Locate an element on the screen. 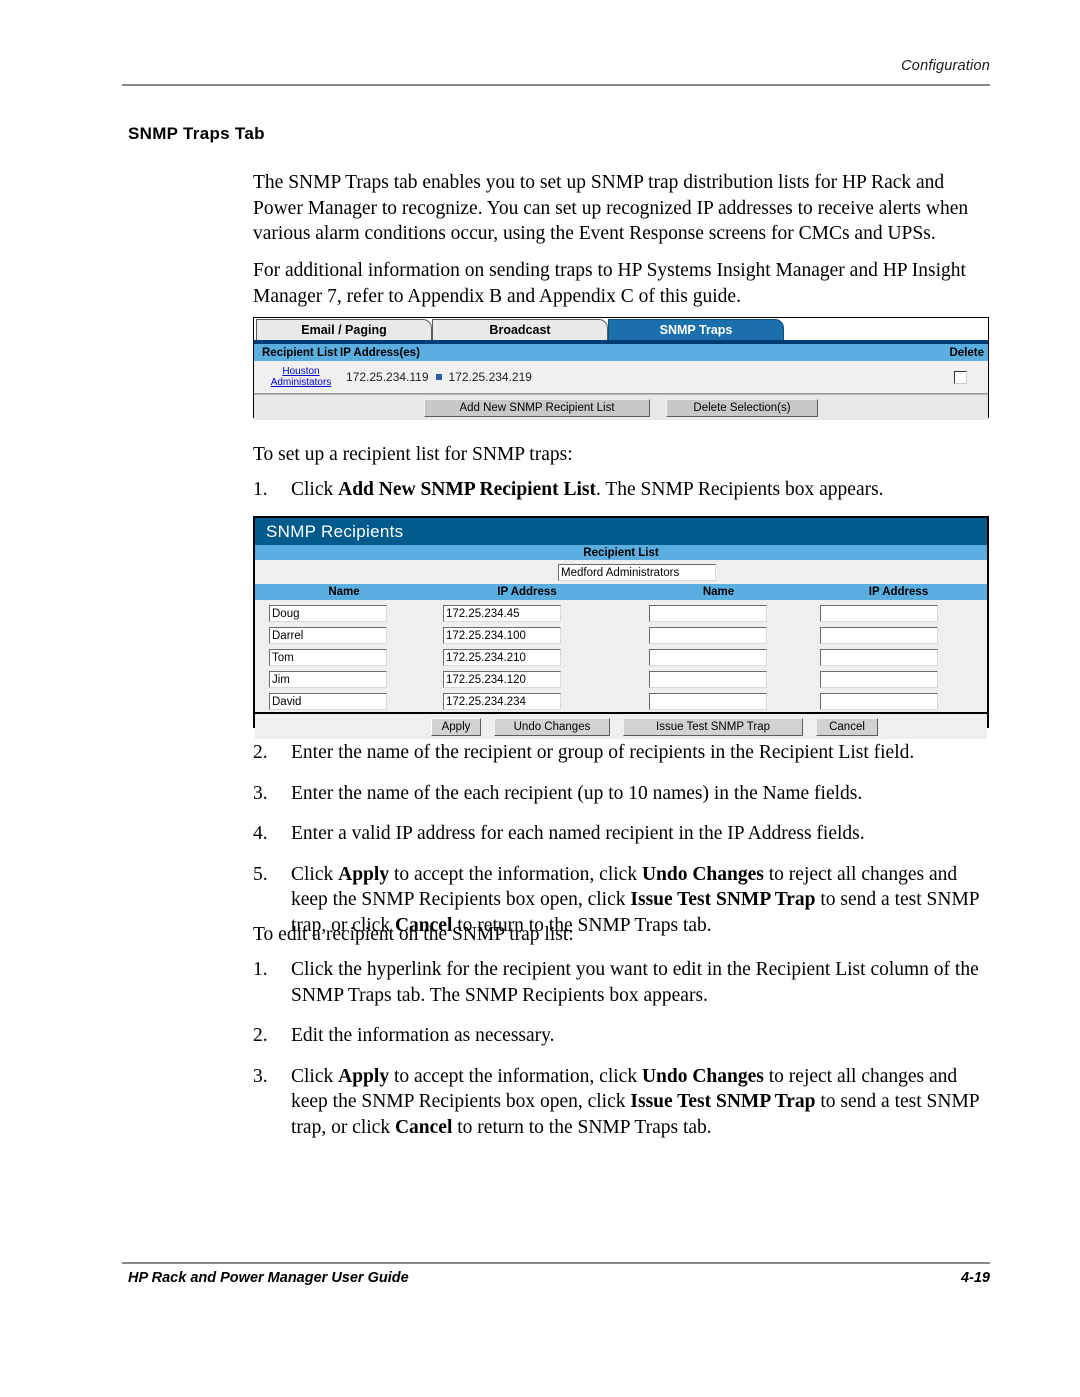 The height and width of the screenshot is (1397, 1080). recipient-row: Doug 172.25.234.45 is located at coordinates (621, 613).